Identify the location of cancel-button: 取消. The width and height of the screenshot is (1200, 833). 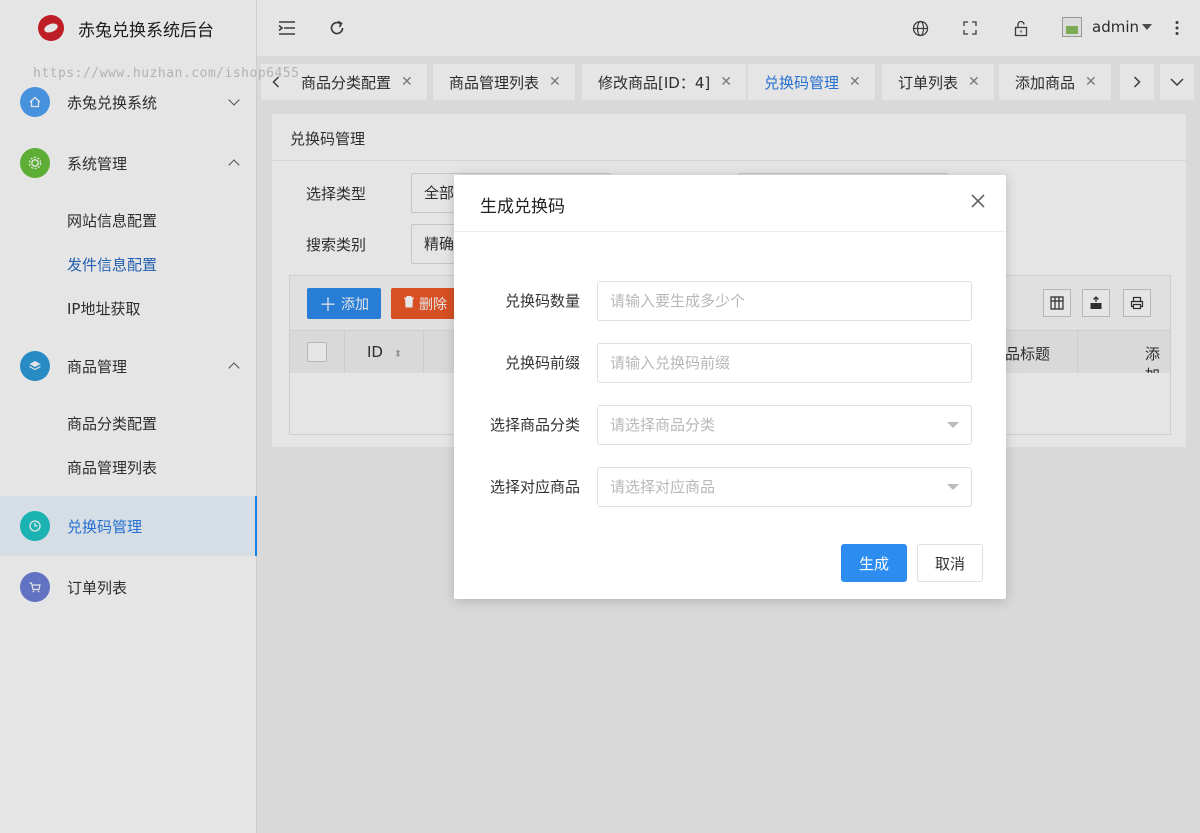
(950, 563).